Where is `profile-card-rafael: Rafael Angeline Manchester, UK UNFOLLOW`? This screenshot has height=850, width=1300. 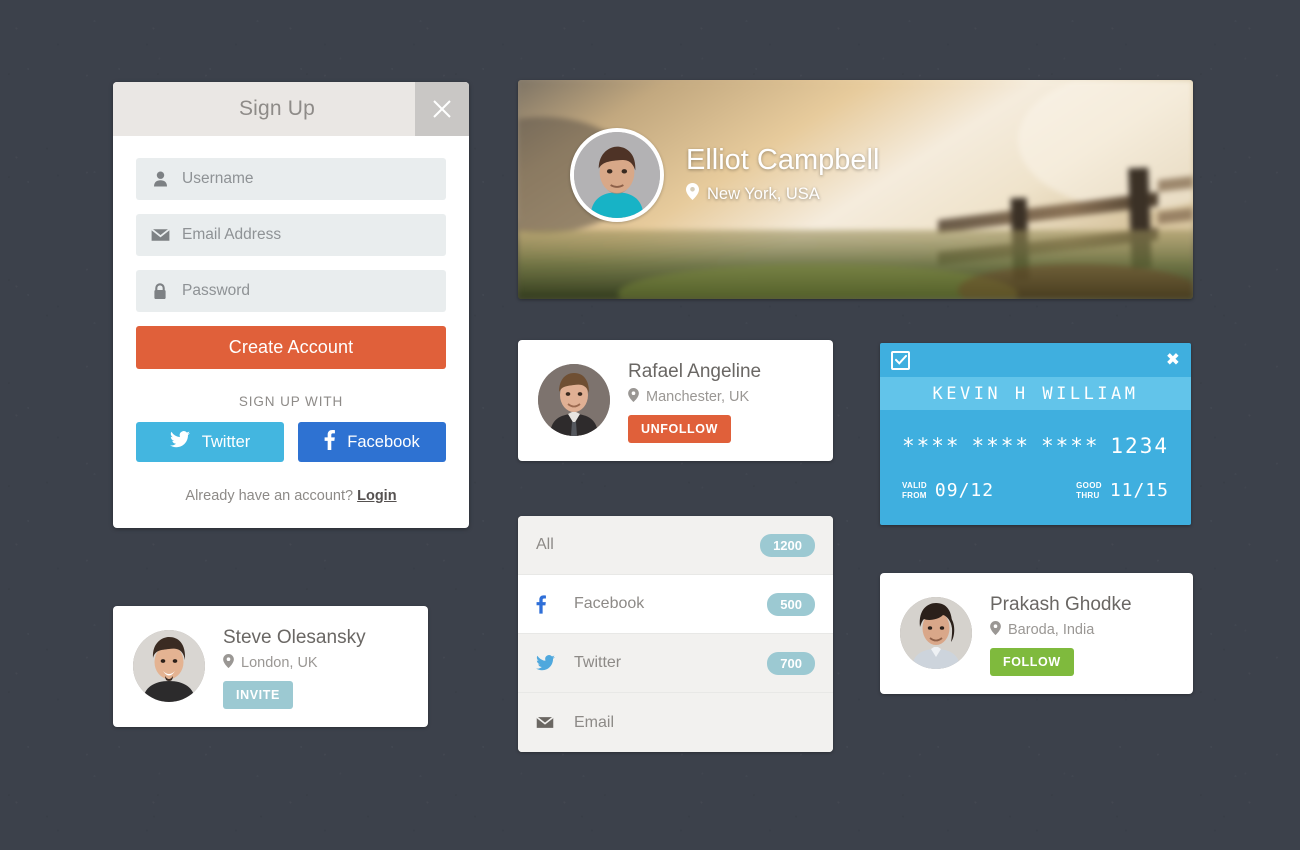
profile-card-rafael: Rafael Angeline Manchester, UK UNFOLLOW is located at coordinates (675, 400).